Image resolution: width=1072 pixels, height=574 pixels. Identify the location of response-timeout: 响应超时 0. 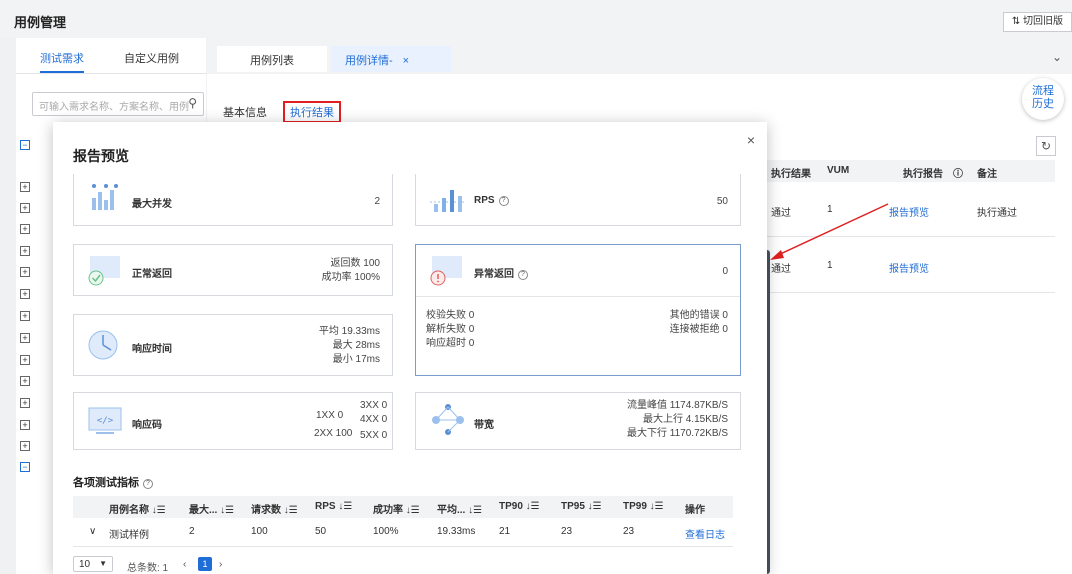
(450, 343).